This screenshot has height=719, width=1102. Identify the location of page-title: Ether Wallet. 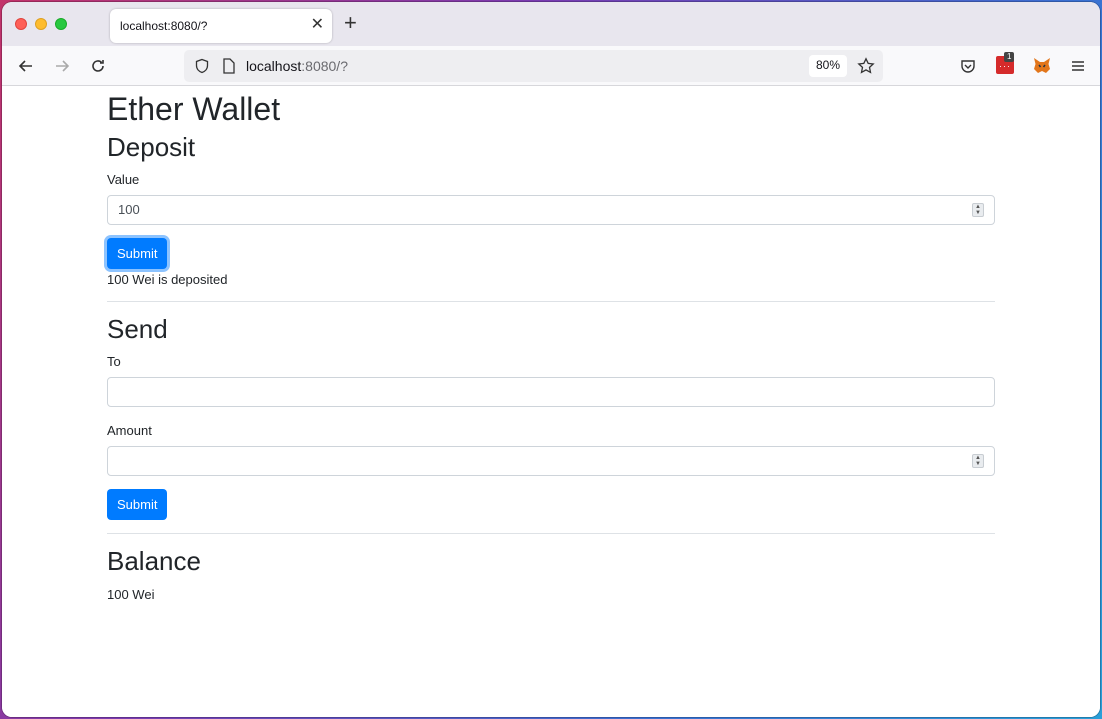
(194, 109).